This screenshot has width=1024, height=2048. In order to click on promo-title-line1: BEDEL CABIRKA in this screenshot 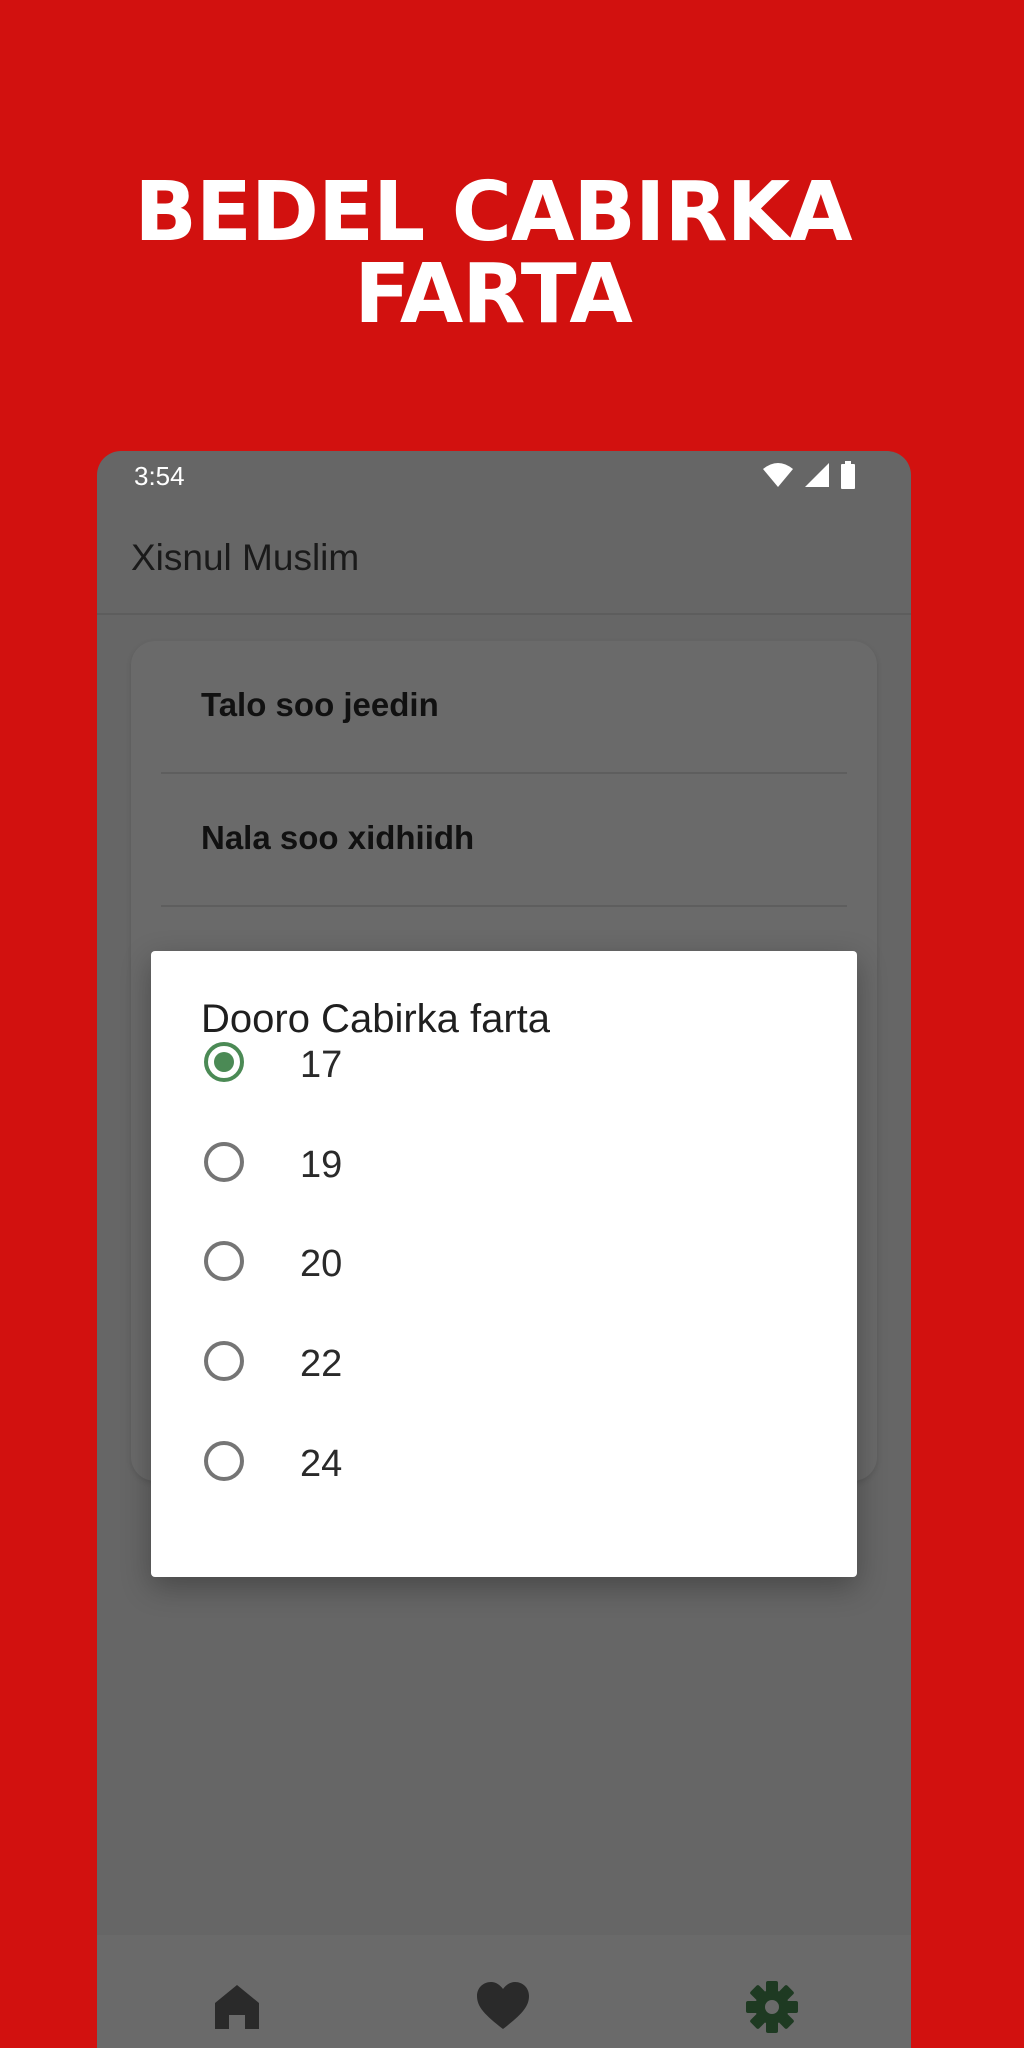, I will do `click(493, 212)`.